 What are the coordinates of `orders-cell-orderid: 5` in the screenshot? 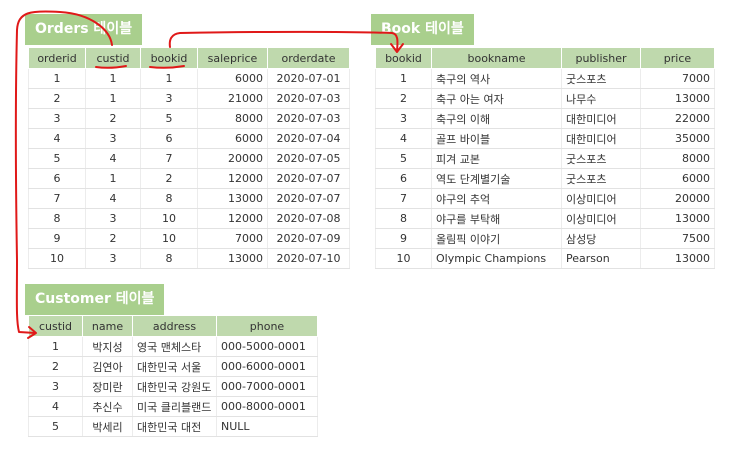 It's located at (57, 158).